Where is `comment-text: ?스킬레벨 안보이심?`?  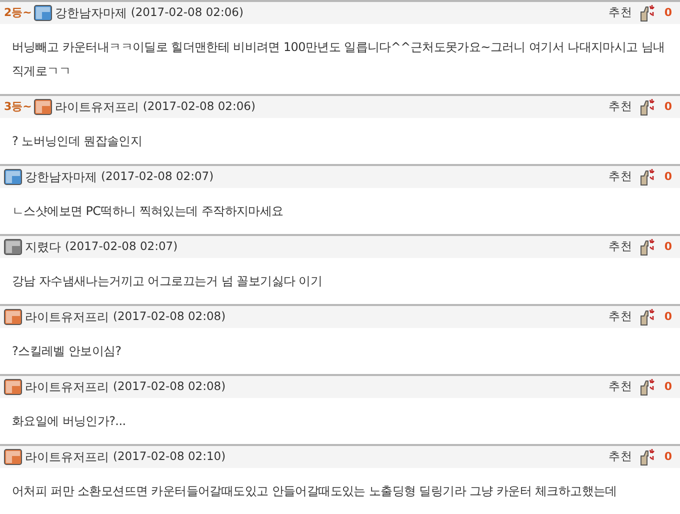 comment-text: ?스킬레벨 안보이심? is located at coordinates (66, 351).